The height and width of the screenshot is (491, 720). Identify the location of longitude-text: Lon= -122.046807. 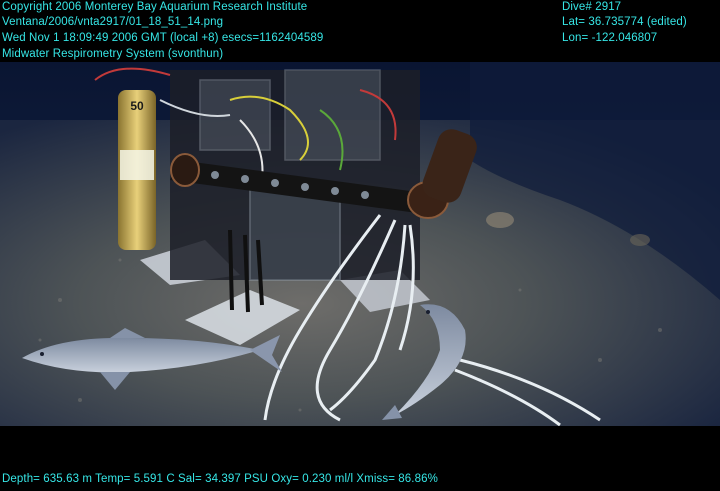
(610, 38).